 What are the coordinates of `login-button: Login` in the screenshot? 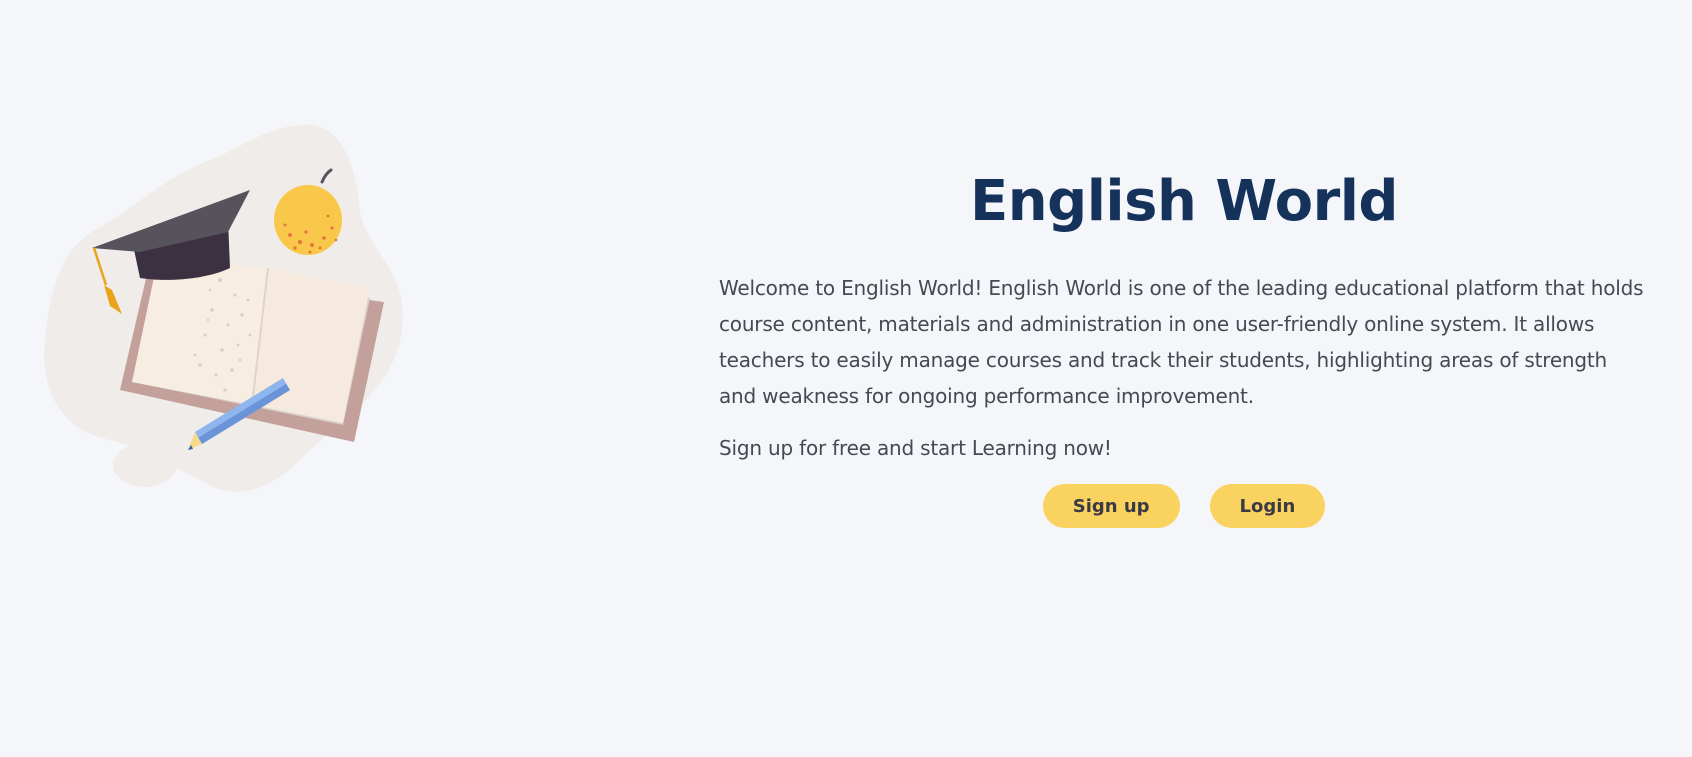 It's located at (1267, 506).